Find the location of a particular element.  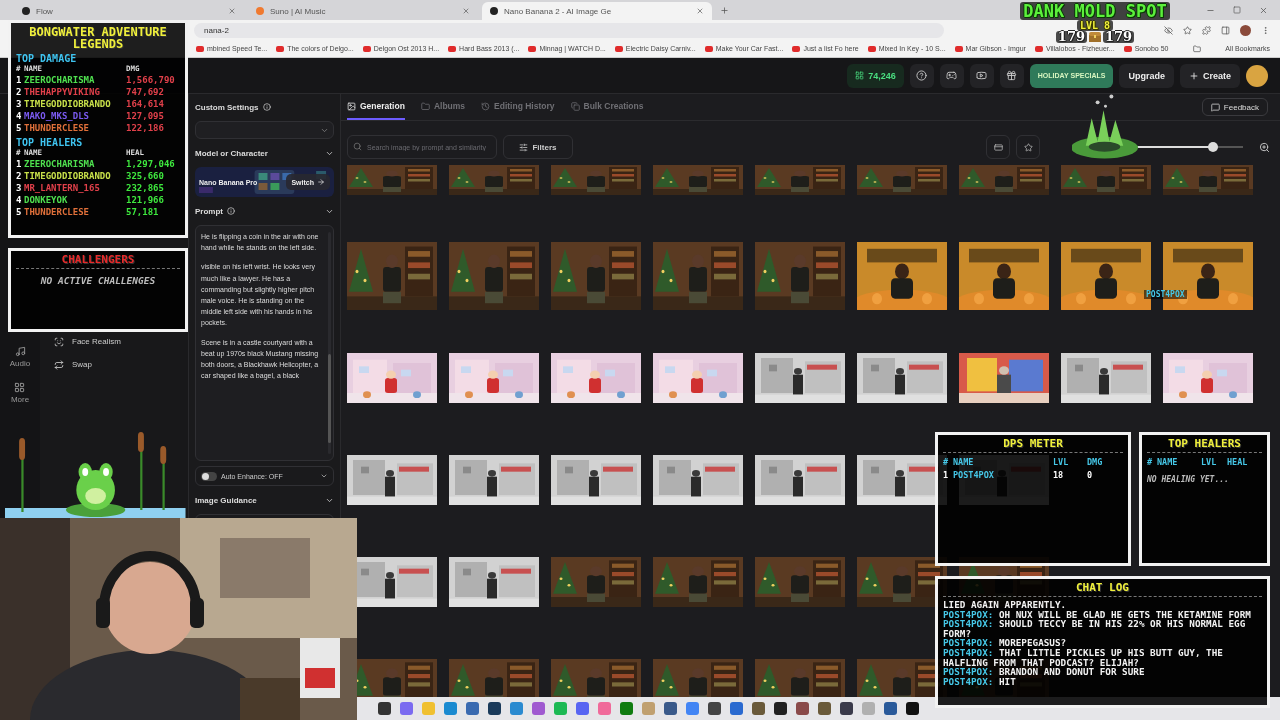

score-text: 325,660 is located at coordinates (145, 176).